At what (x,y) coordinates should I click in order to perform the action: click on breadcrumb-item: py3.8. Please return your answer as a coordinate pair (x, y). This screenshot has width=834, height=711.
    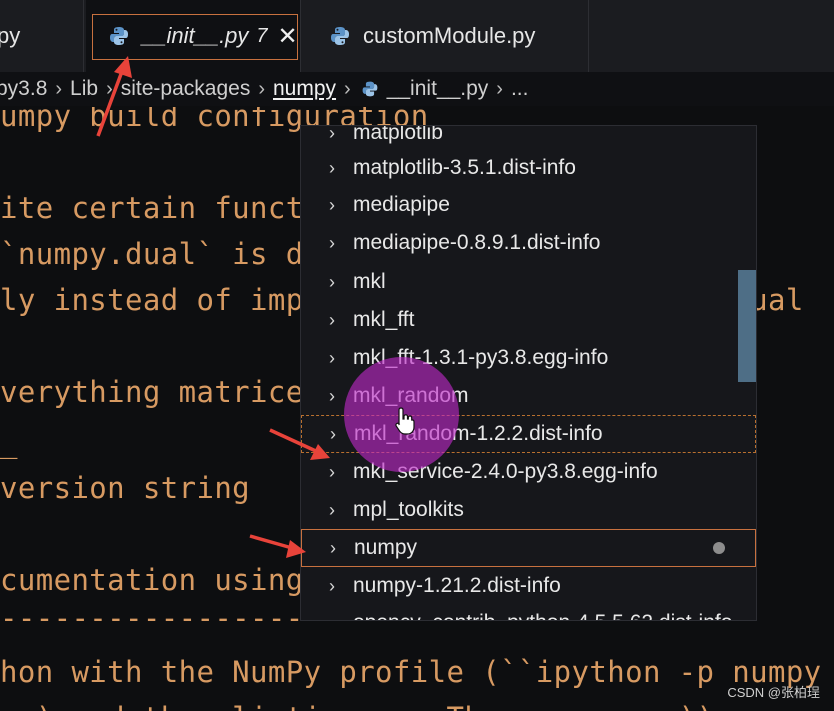
    Looking at the image, I should click on (23, 89).